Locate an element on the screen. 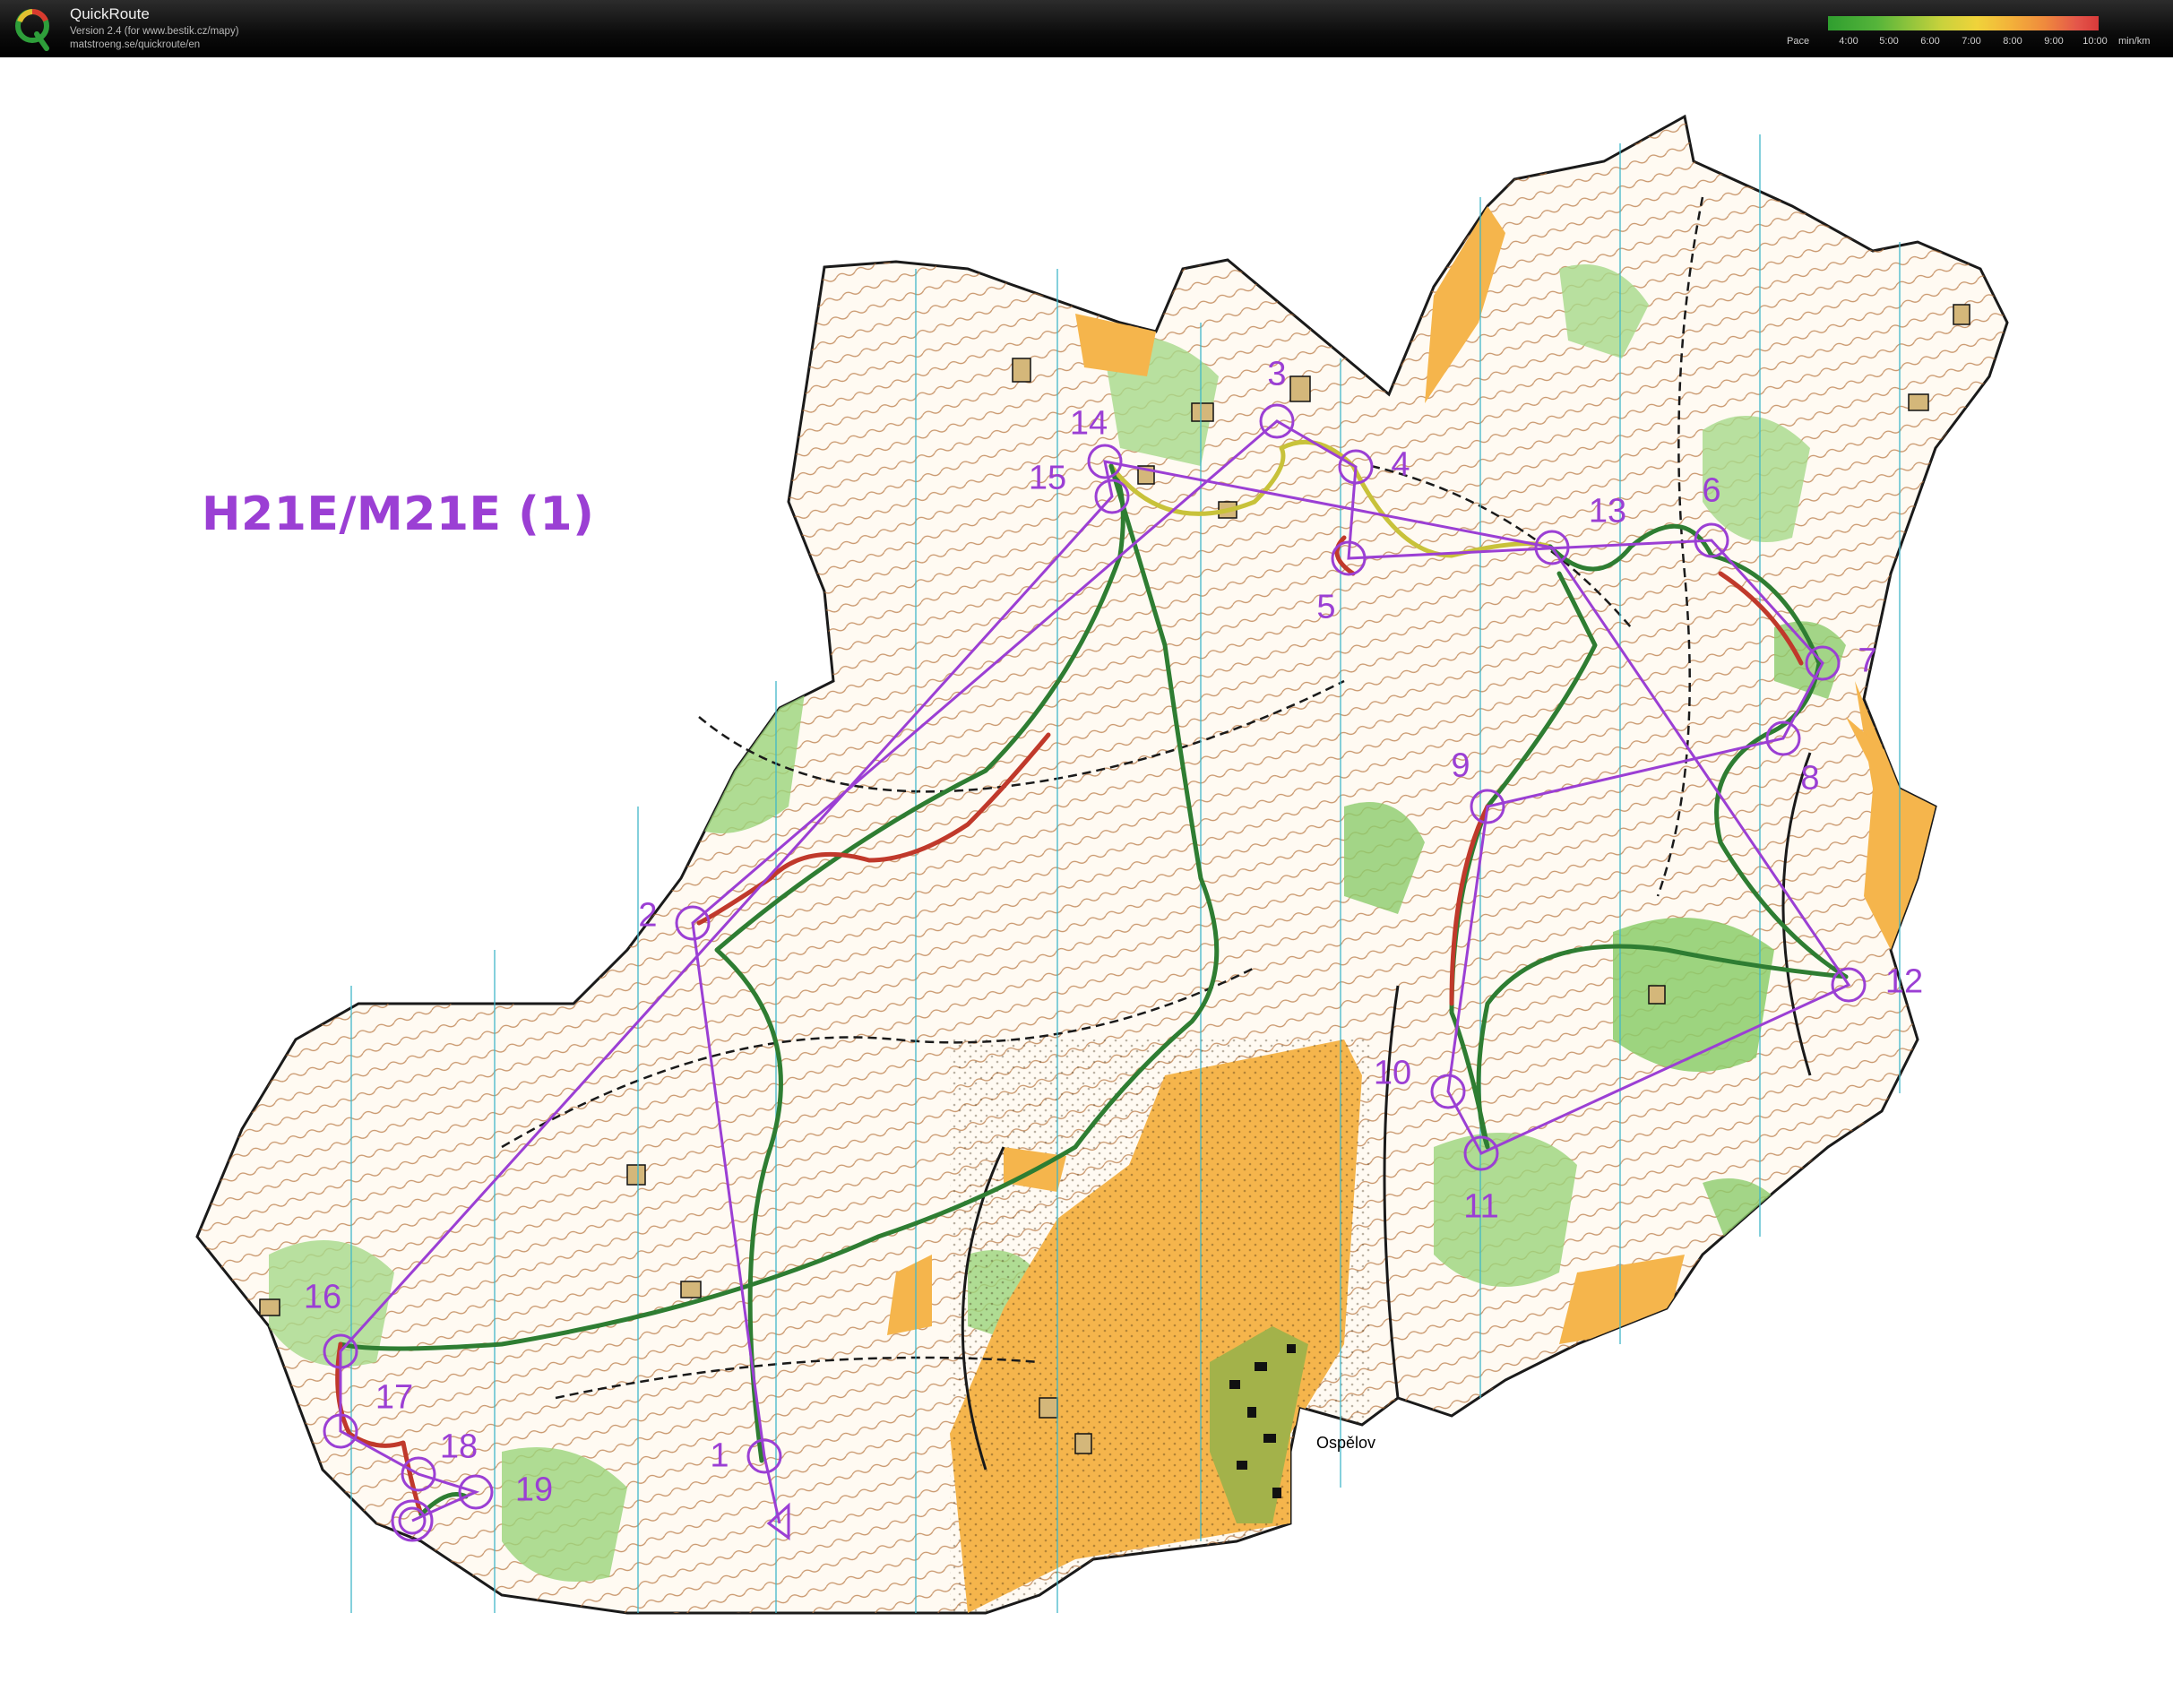 The width and height of the screenshot is (2173, 1708). course-title: H21E/M21E (1) is located at coordinates (399, 514).